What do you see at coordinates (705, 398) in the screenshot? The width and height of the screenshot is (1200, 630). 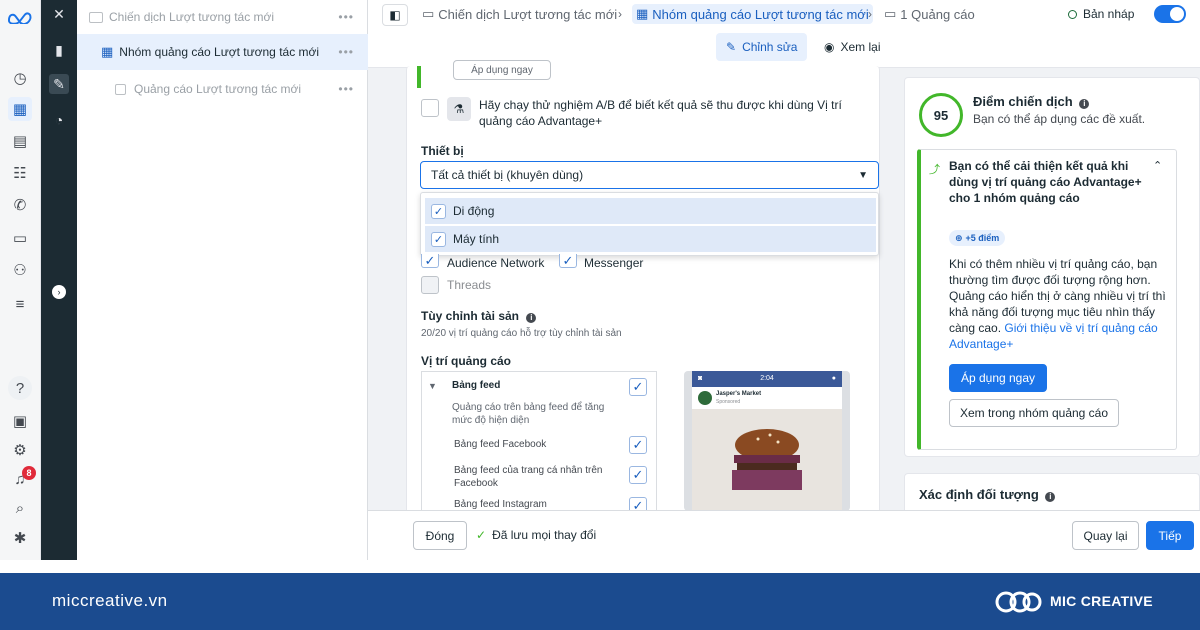 I see `page-avatar` at bounding box center [705, 398].